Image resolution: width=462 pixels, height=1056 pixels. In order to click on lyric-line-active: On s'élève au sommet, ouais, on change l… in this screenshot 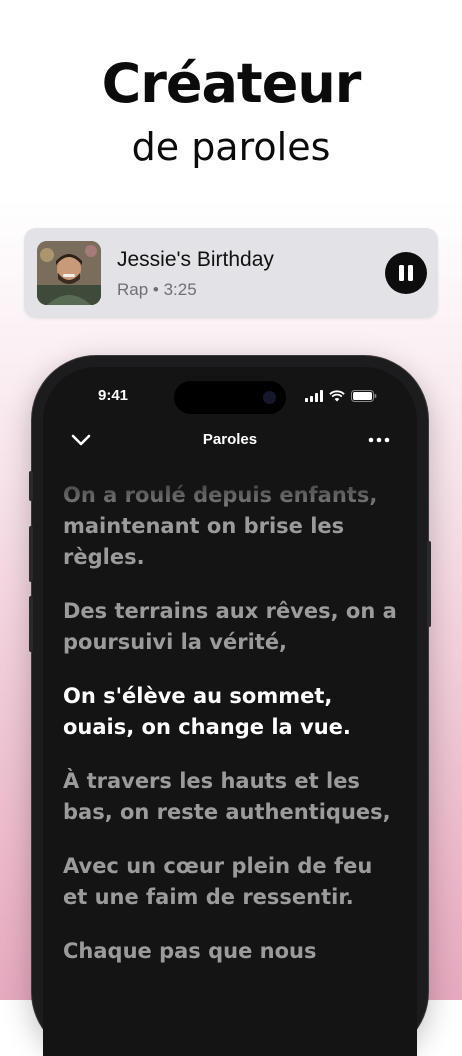, I will do `click(230, 712)`.